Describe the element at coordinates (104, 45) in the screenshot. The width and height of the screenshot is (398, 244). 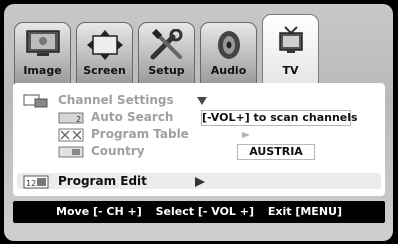
I see `arrows-icon` at that location.